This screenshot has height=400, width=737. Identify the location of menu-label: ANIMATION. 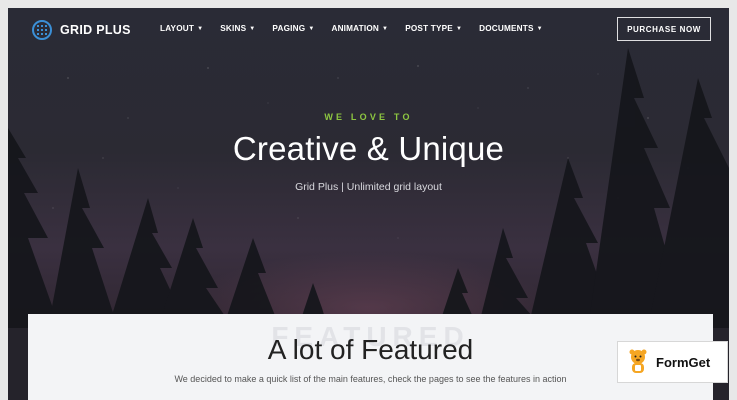
(355, 28).